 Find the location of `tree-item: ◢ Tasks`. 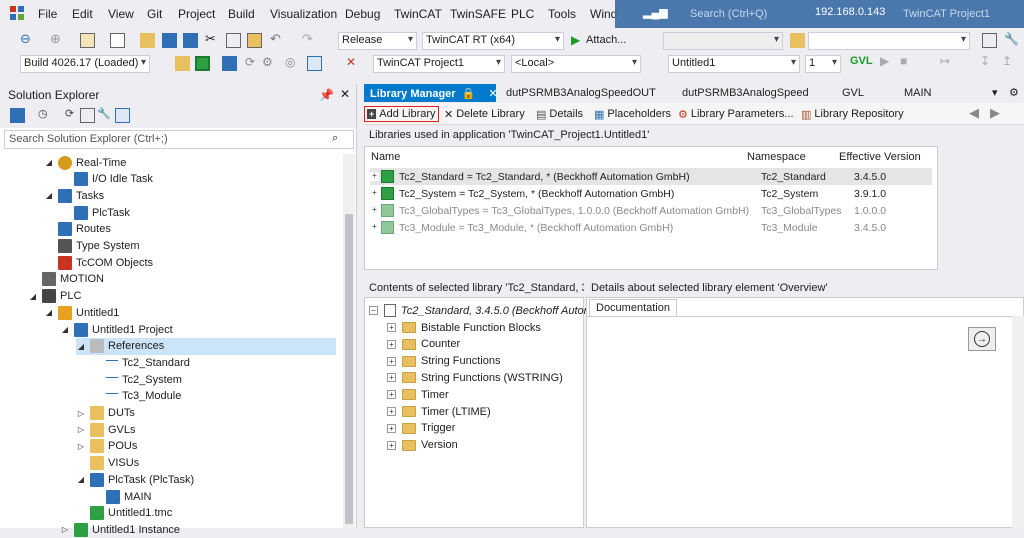

tree-item: ◢ Tasks is located at coordinates (74, 195).